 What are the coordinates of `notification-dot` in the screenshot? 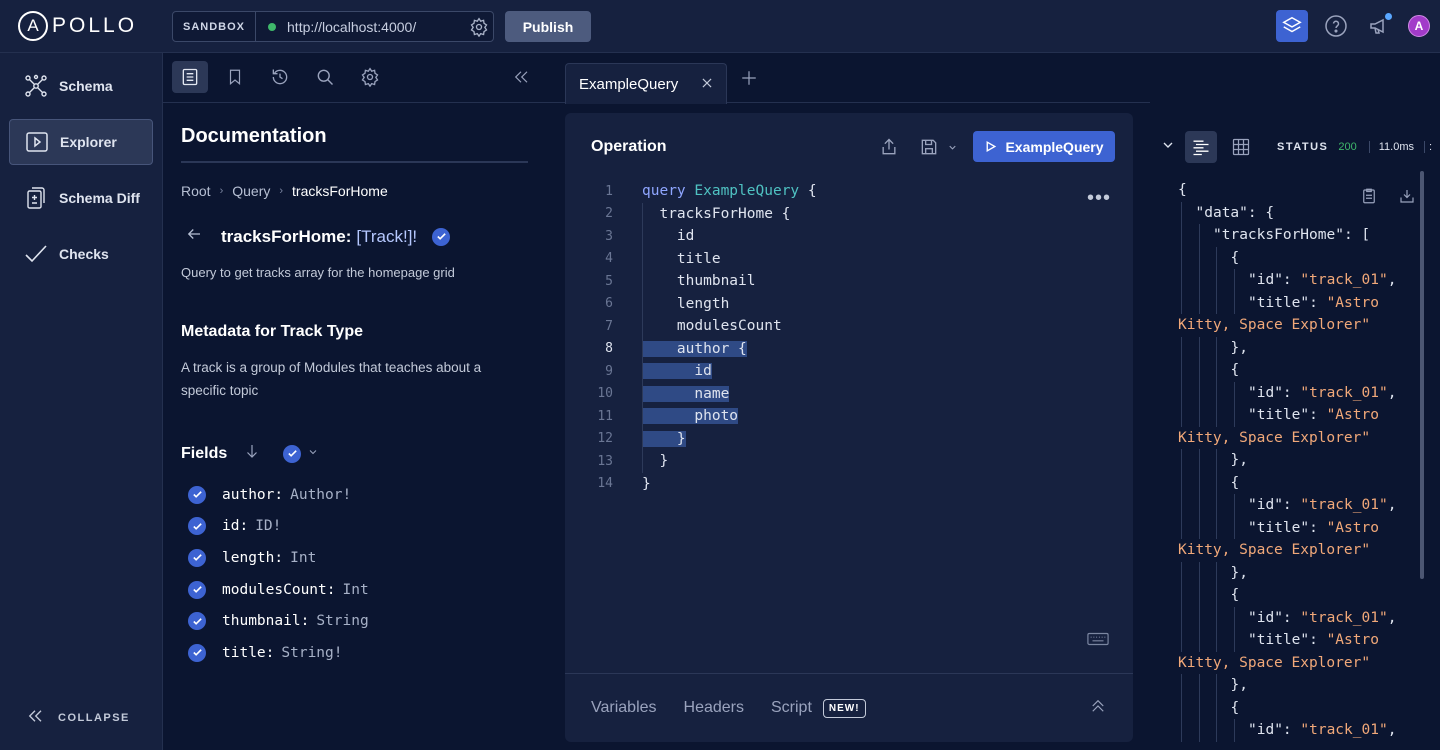 It's located at (1388, 16).